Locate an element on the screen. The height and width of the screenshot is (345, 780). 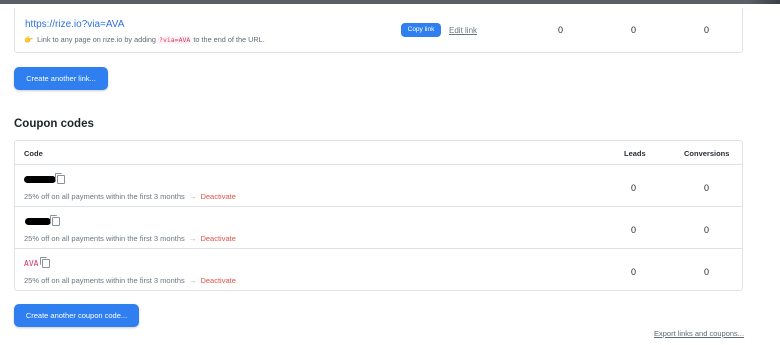
hand-pointing-icon: 👉 is located at coordinates (29, 39).